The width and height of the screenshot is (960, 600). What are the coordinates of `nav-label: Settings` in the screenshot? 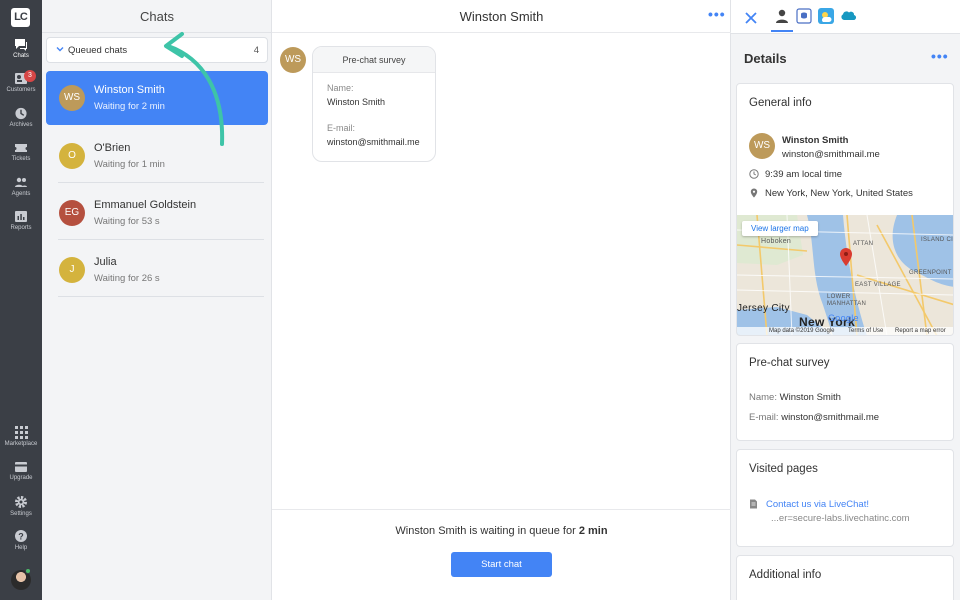 It's located at (21, 514).